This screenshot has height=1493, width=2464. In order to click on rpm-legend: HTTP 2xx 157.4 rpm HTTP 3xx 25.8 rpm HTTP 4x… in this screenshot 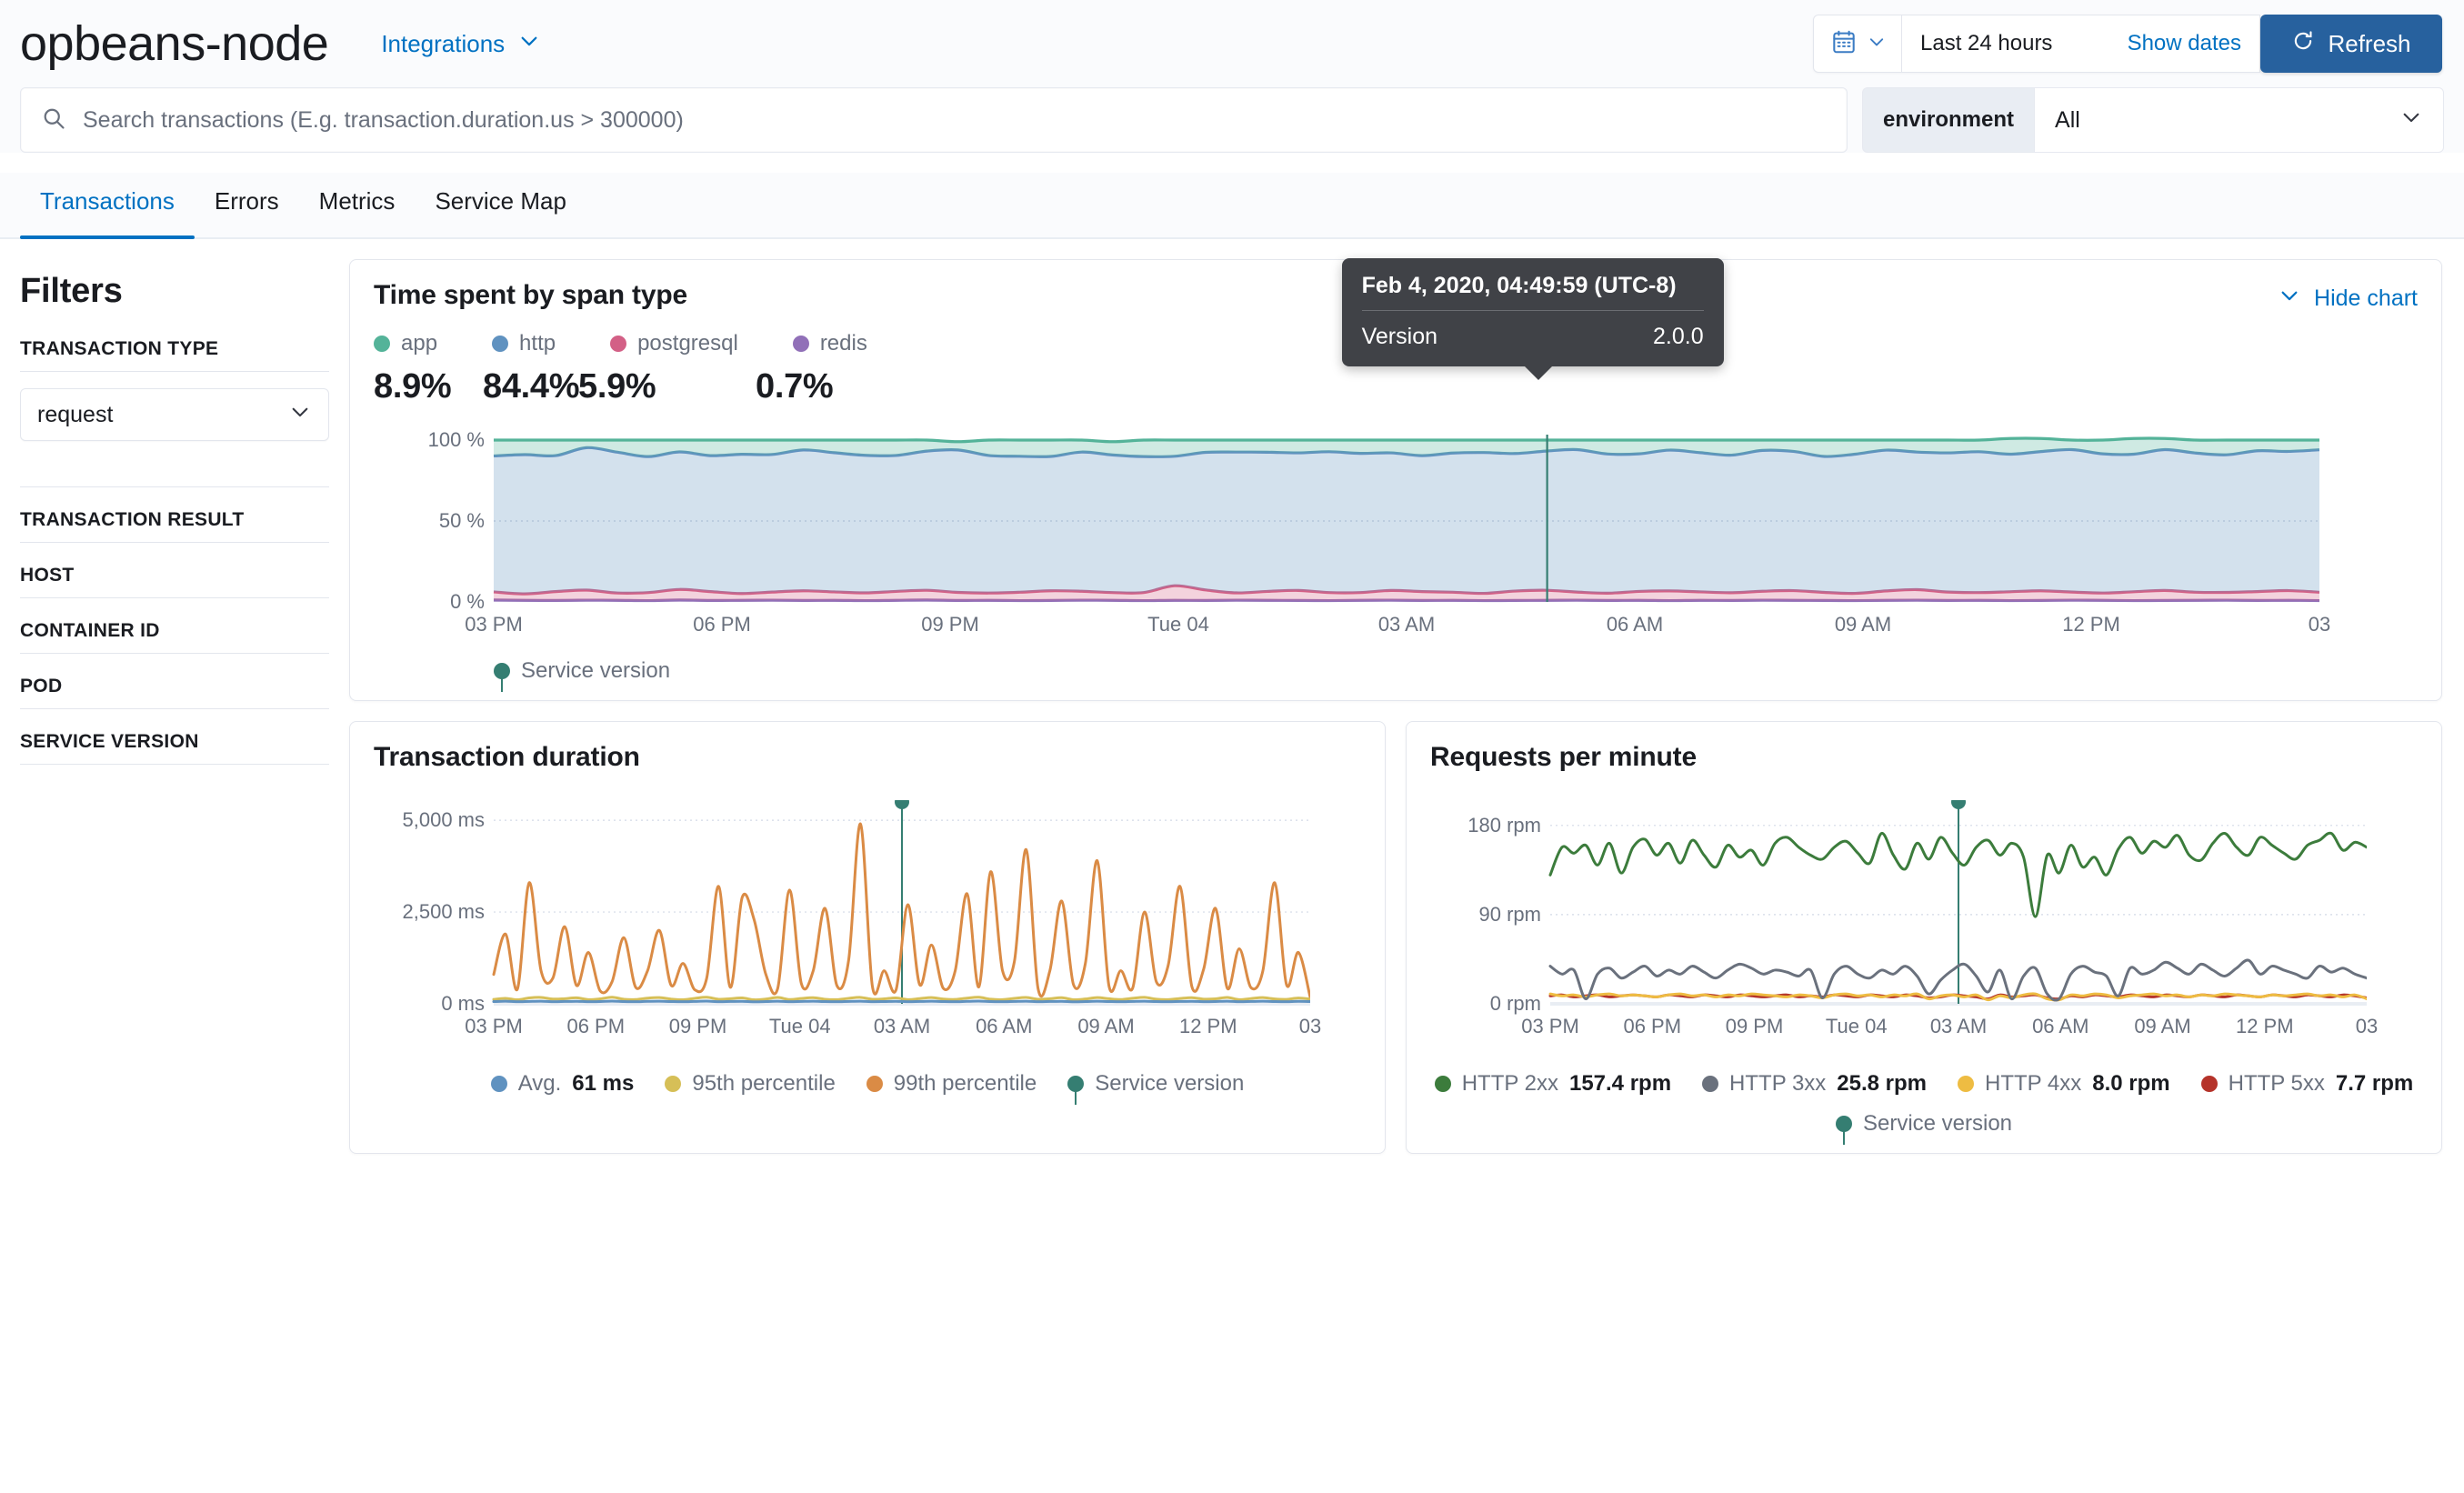, I will do `click(1924, 1104)`.